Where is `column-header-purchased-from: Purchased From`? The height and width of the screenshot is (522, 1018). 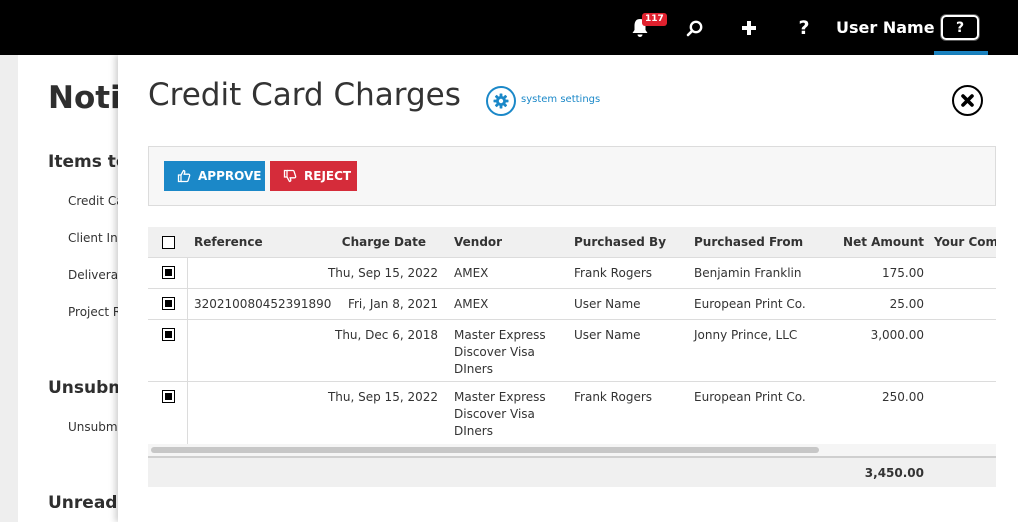
column-header-purchased-from: Purchased From is located at coordinates (748, 242).